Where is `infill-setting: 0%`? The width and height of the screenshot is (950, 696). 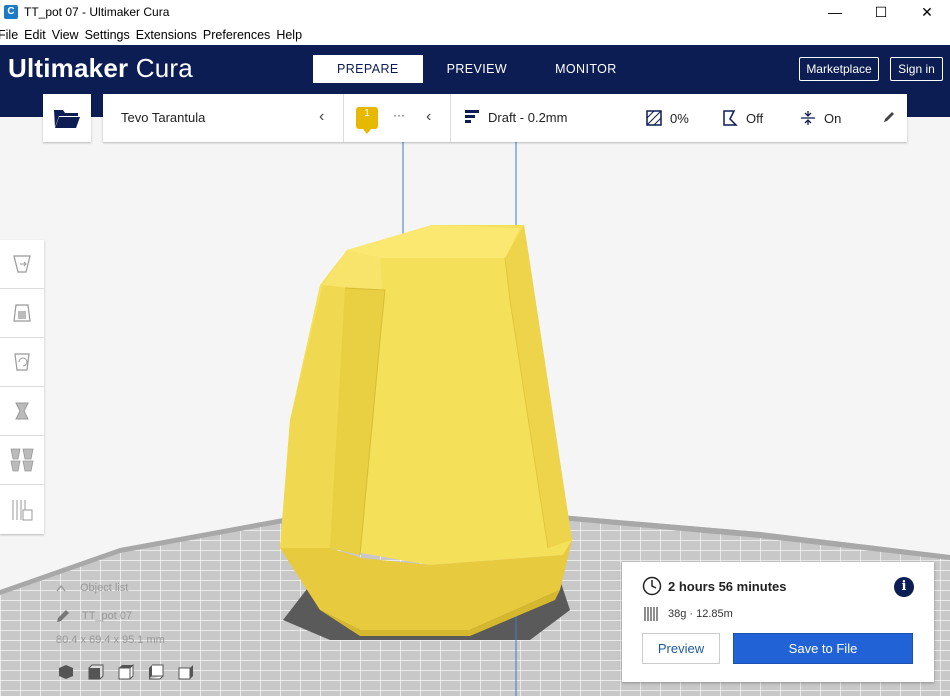
infill-setting: 0% is located at coordinates (667, 118).